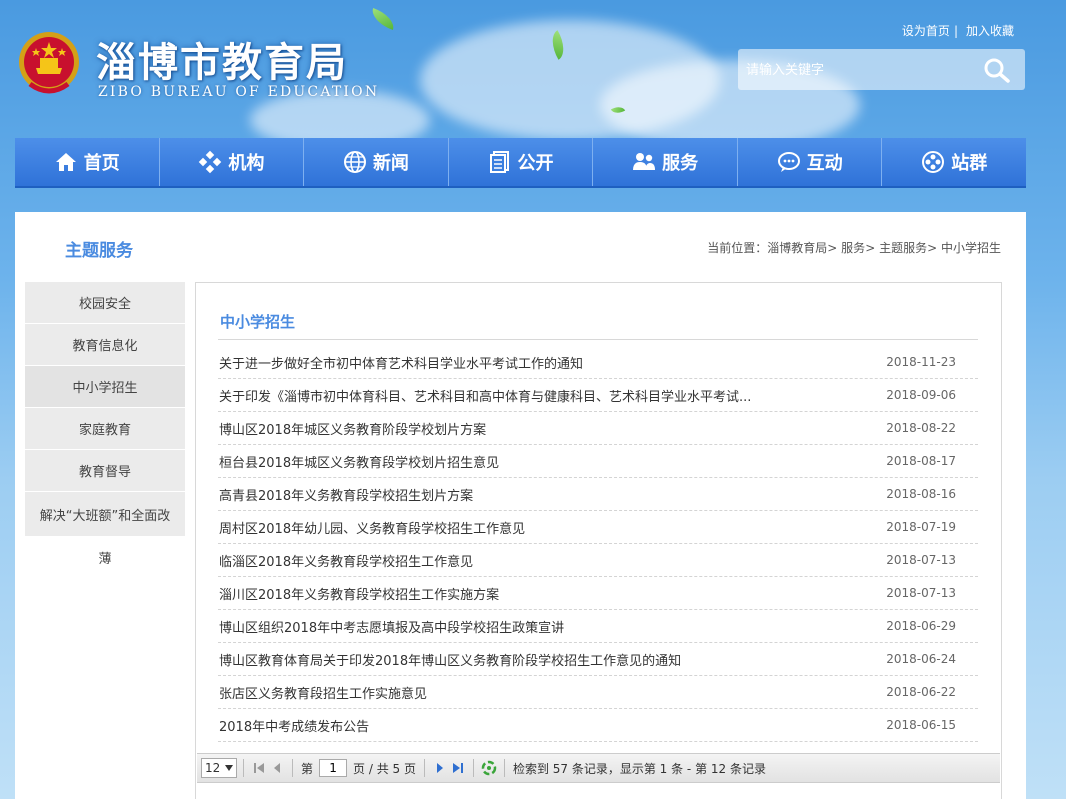 This screenshot has height=799, width=1066. Describe the element at coordinates (293, 725) in the screenshot. I see `article-title: 2018年中考成绩发布公告` at that location.